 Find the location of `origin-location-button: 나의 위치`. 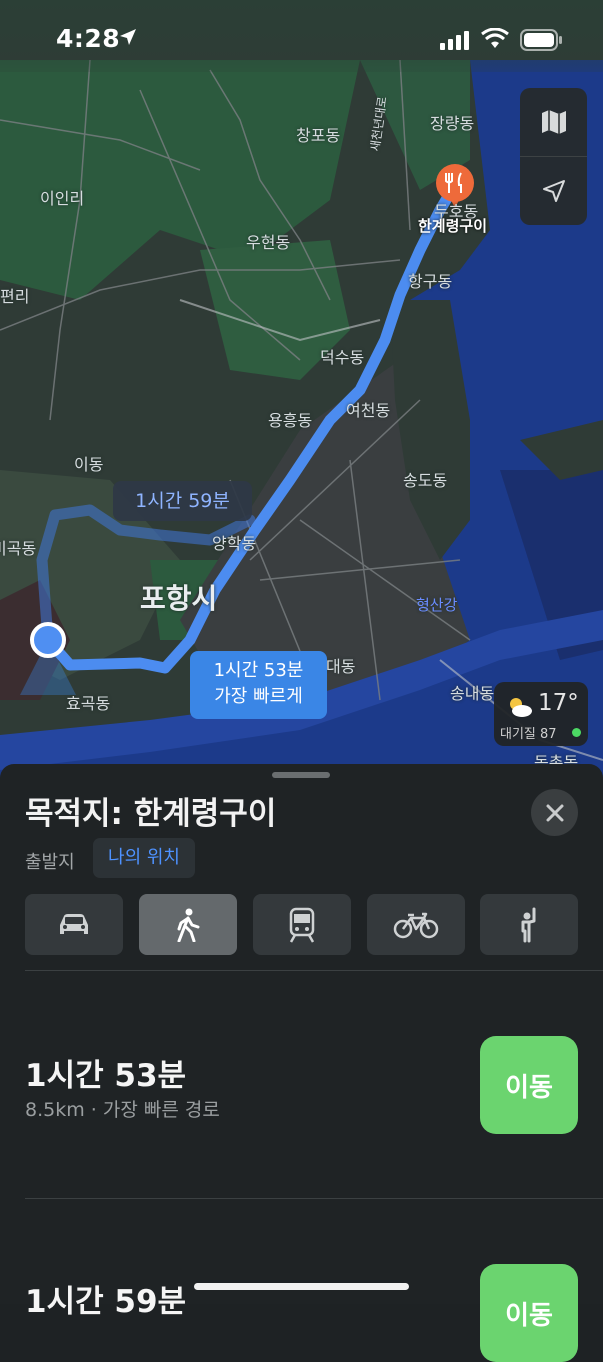

origin-location-button: 나의 위치 is located at coordinates (144, 858).